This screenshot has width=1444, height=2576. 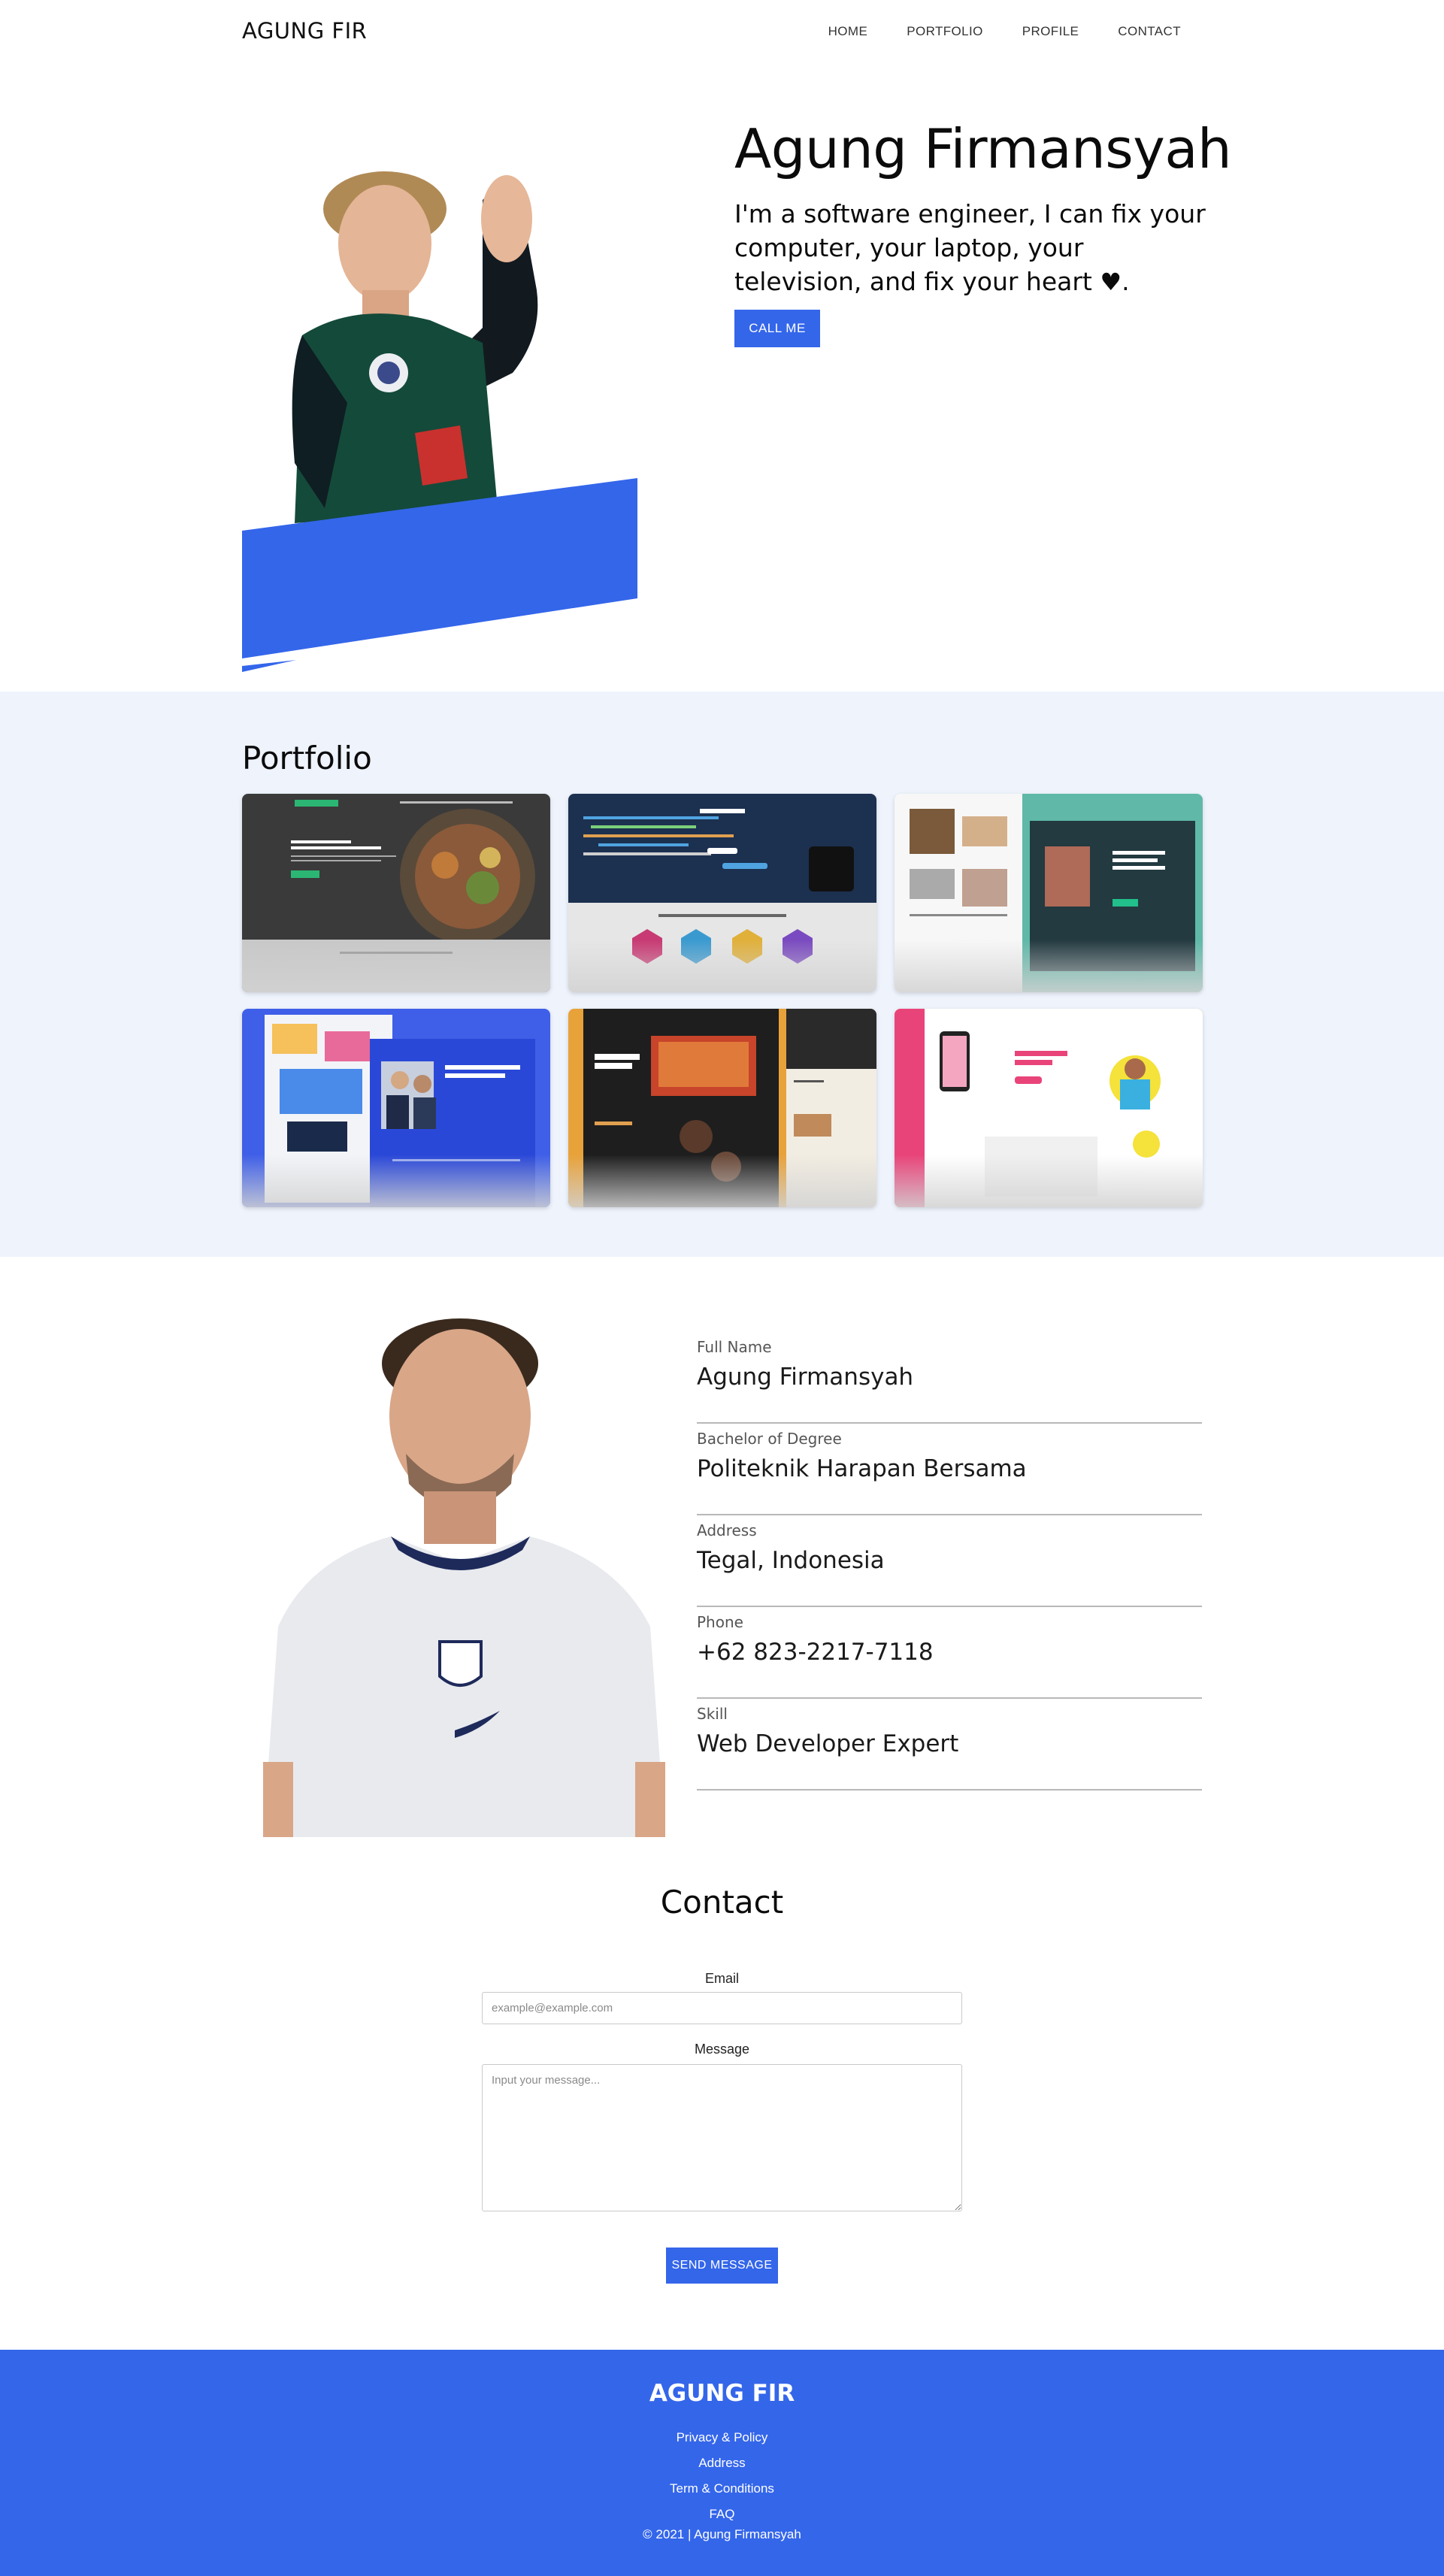 What do you see at coordinates (734, 1347) in the screenshot?
I see `field-label: Full Name` at bounding box center [734, 1347].